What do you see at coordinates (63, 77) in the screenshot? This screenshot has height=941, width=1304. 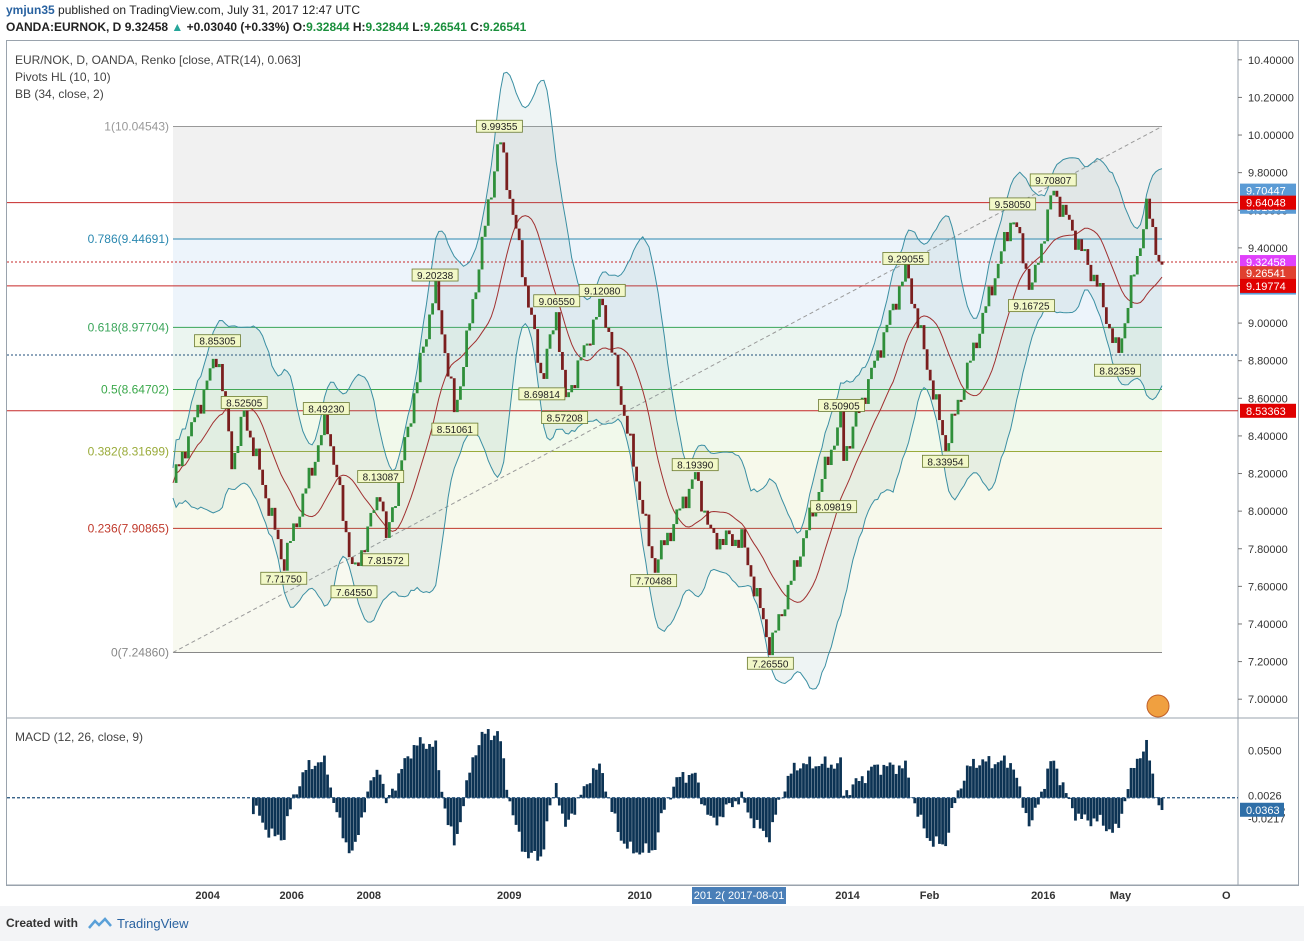 I see `legend-pivots: Pivots HL (10, 10)` at bounding box center [63, 77].